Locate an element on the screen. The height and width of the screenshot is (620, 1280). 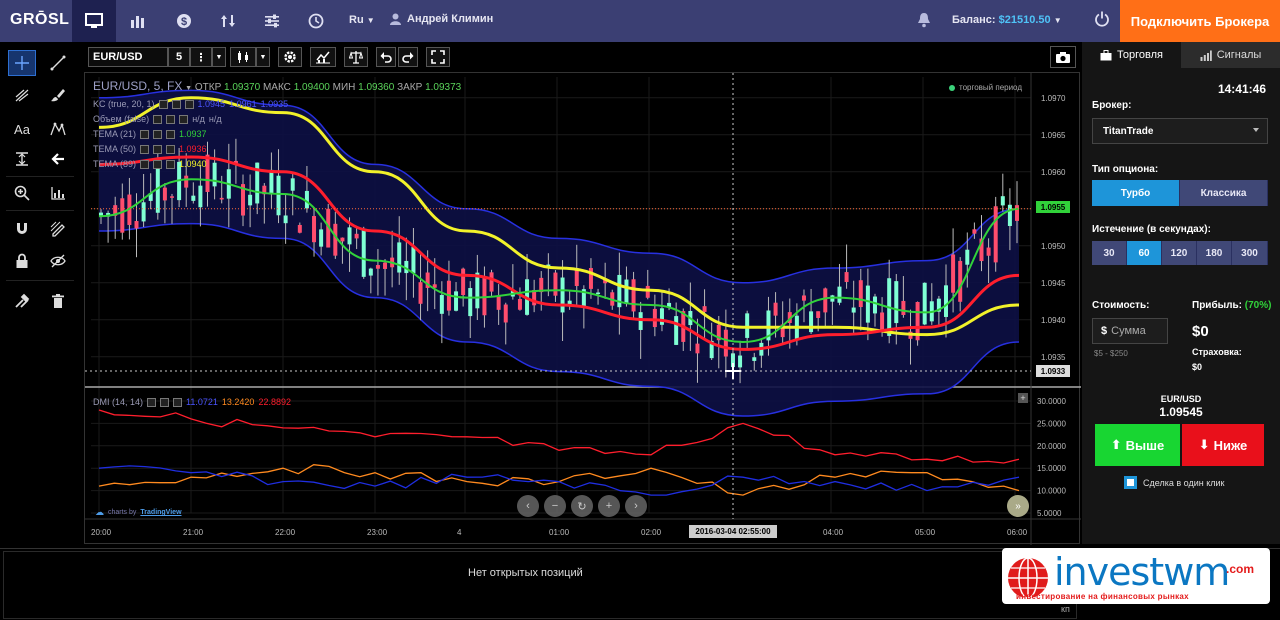
delete-drawings-tool is located at coordinates (58, 301).